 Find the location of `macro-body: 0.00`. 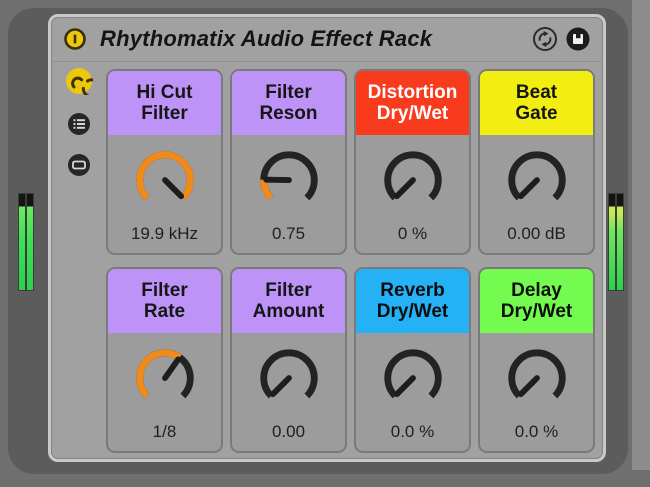

macro-body: 0.00 is located at coordinates (288, 392).